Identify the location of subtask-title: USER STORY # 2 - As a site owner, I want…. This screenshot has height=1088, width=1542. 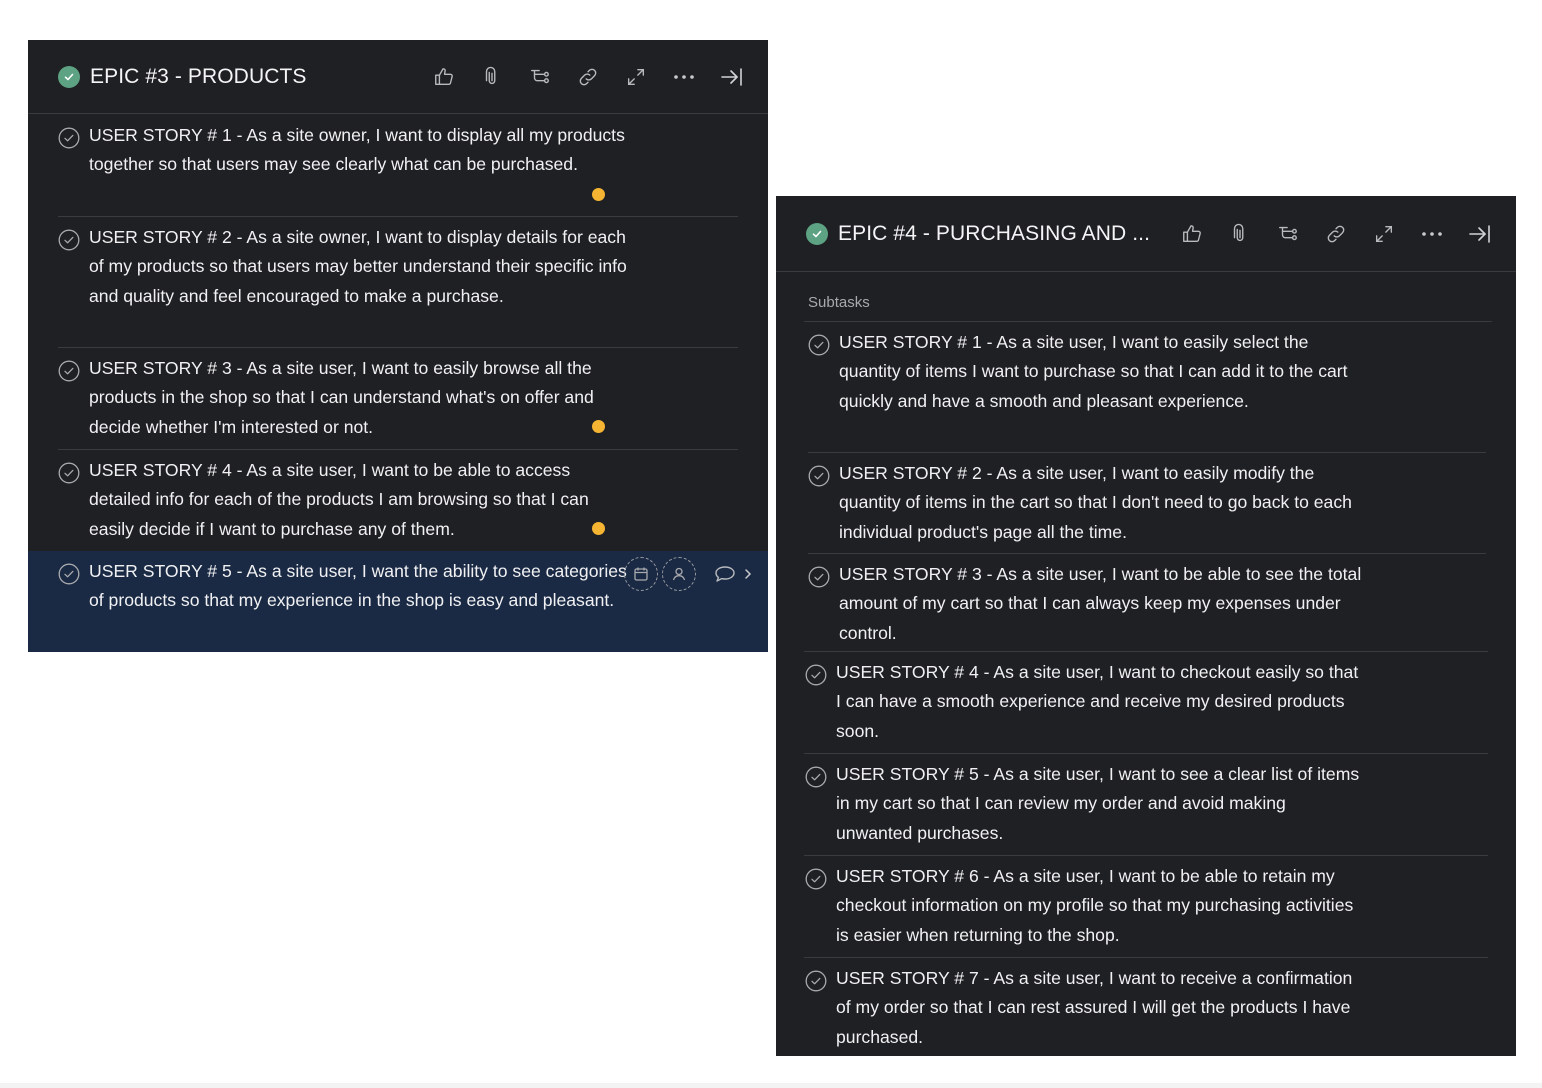
(358, 266).